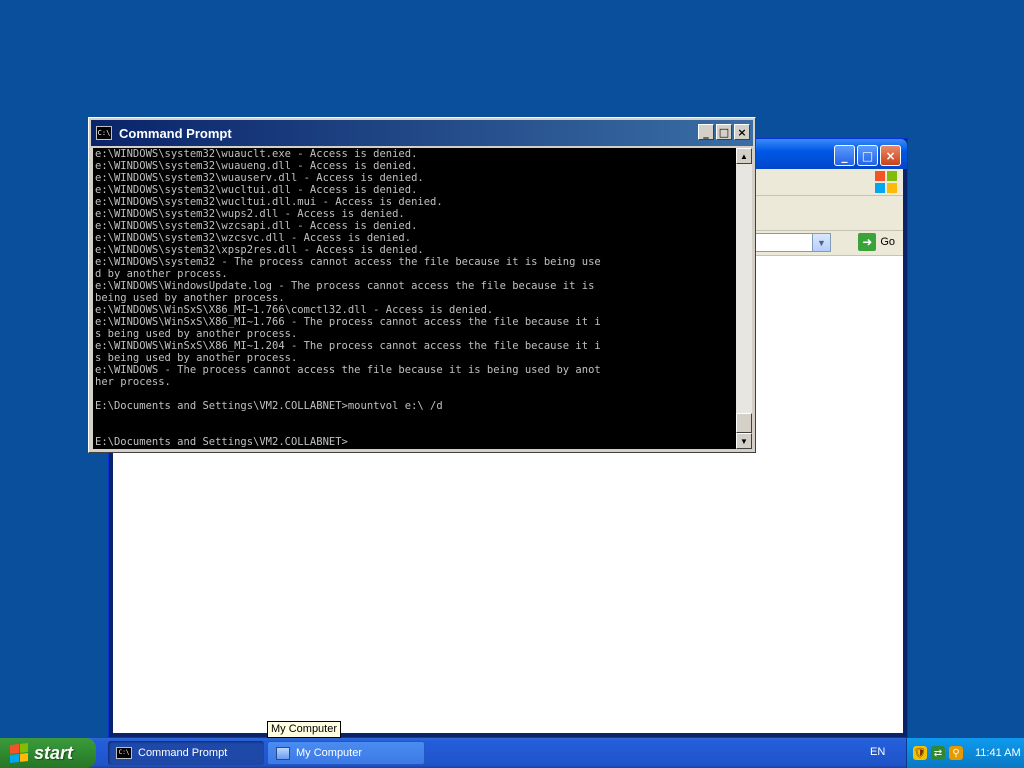 The width and height of the screenshot is (1024, 768). Describe the element at coordinates (744, 298) in the screenshot. I see `vertical-scrollbar: ▲ ▼` at that location.